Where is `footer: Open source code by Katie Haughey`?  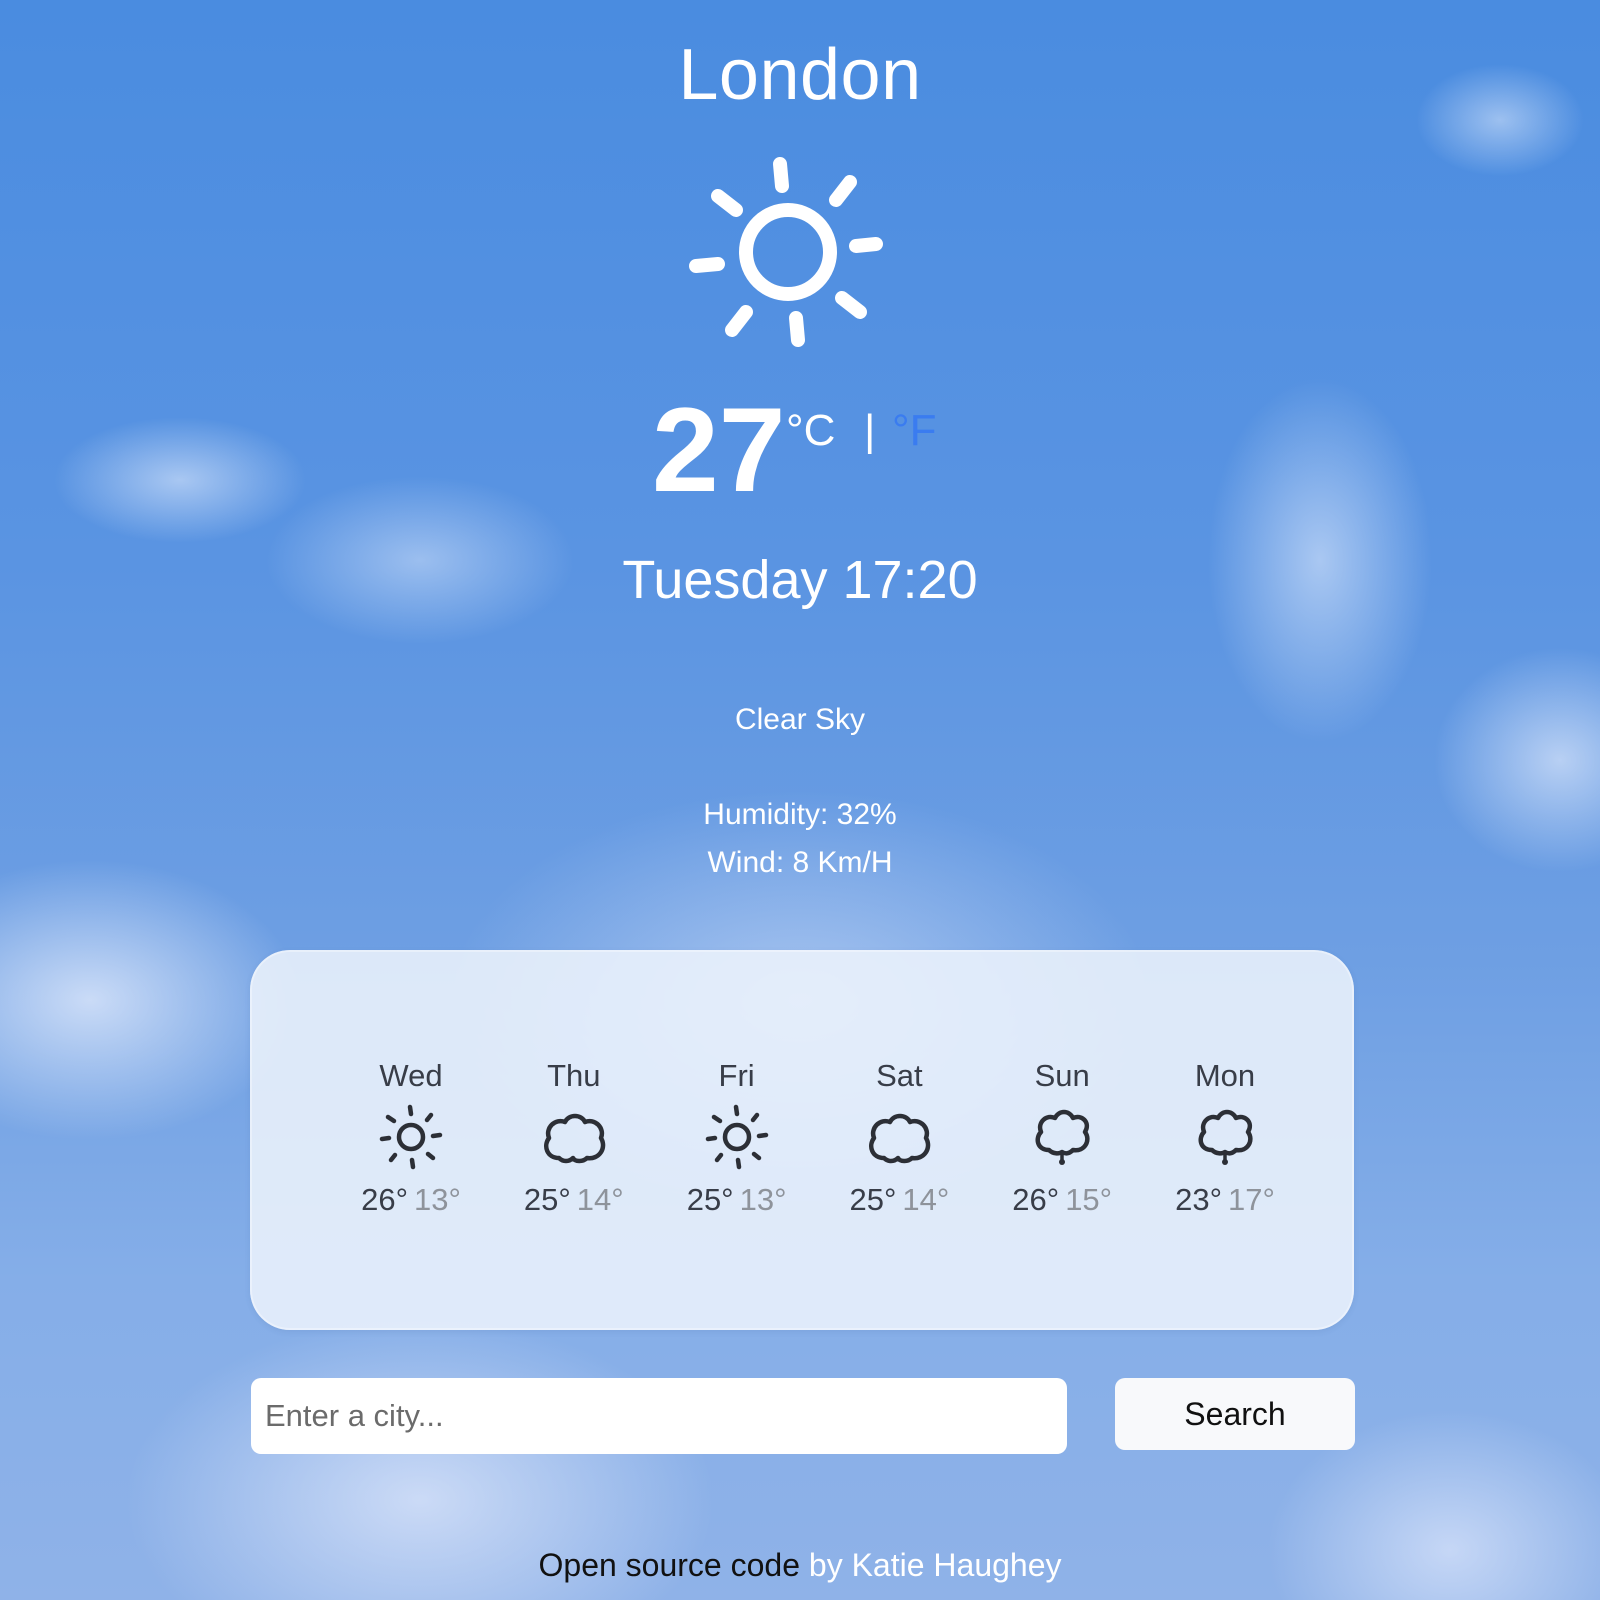 footer: Open source code by Katie Haughey is located at coordinates (800, 1565).